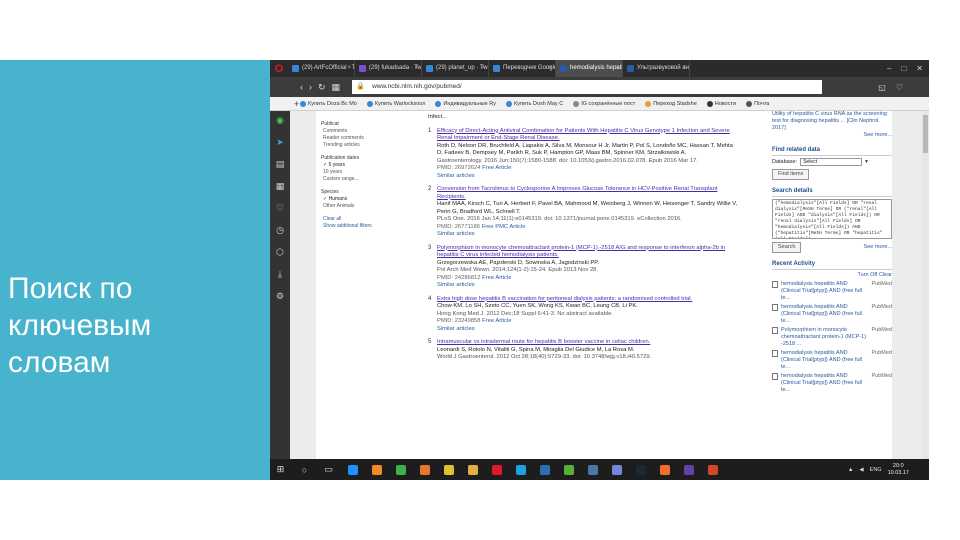 The height and width of the screenshot is (540, 960). Describe the element at coordinates (850, 470) in the screenshot. I see `network-icon: ▲` at that location.